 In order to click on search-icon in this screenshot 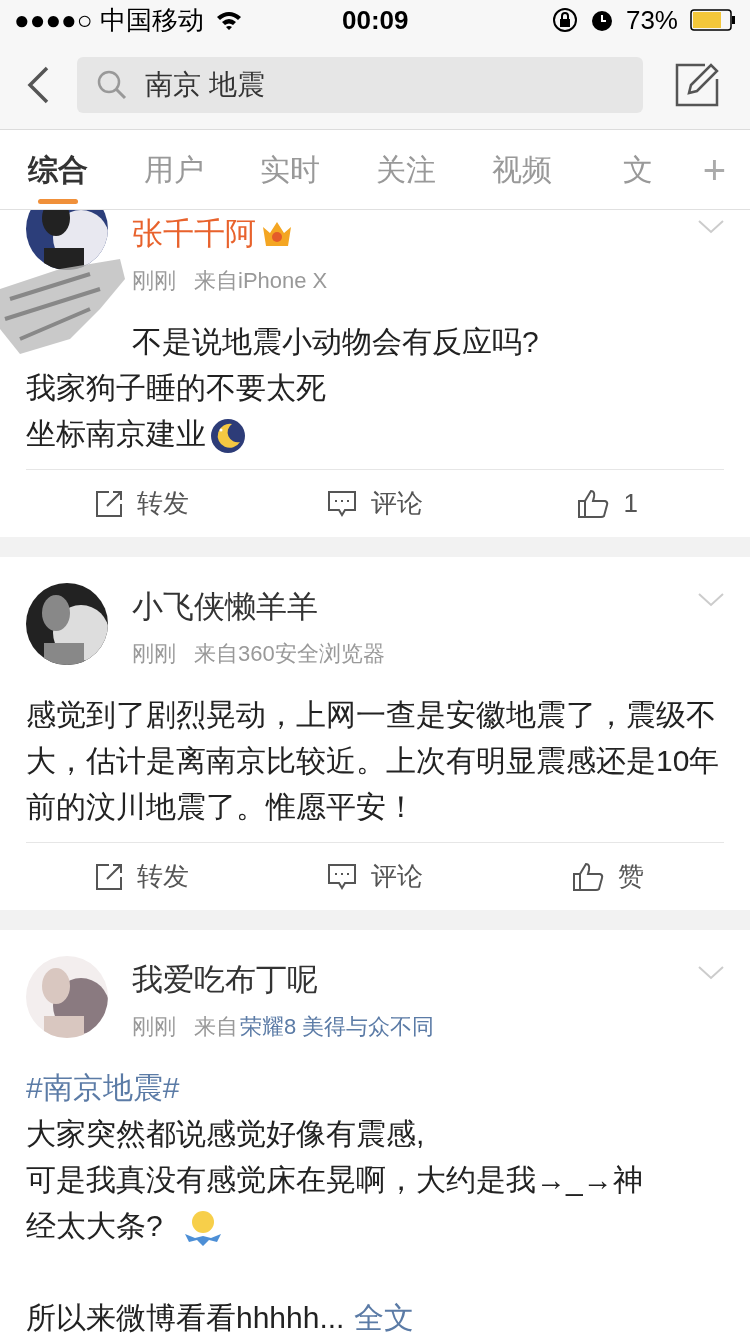, I will do `click(112, 84)`.